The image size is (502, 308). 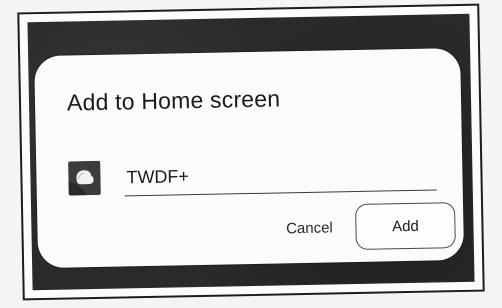 What do you see at coordinates (173, 100) in the screenshot?
I see `dialog-title: Add to Home screen` at bounding box center [173, 100].